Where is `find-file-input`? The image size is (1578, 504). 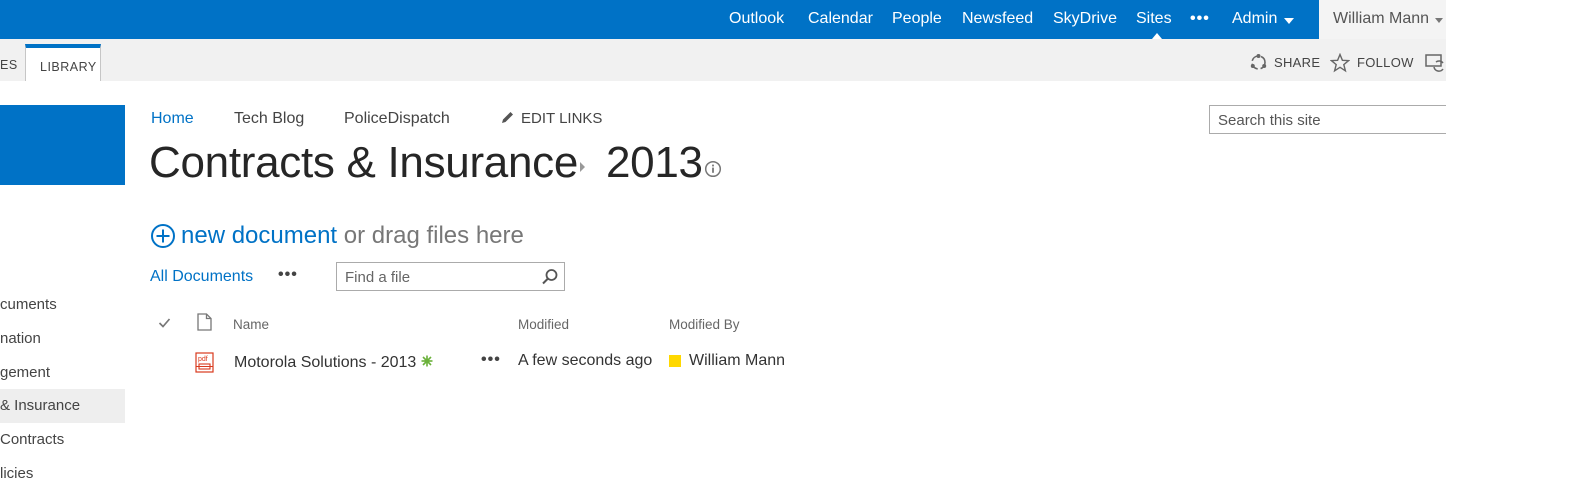 find-file-input is located at coordinates (440, 277).